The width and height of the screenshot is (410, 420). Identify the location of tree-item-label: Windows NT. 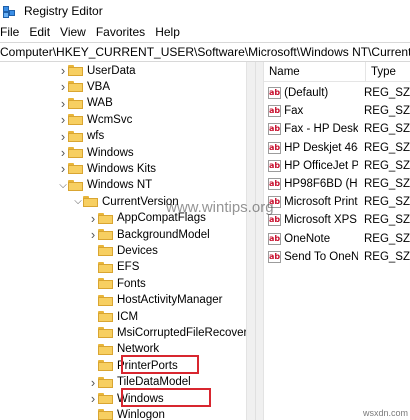
(120, 185).